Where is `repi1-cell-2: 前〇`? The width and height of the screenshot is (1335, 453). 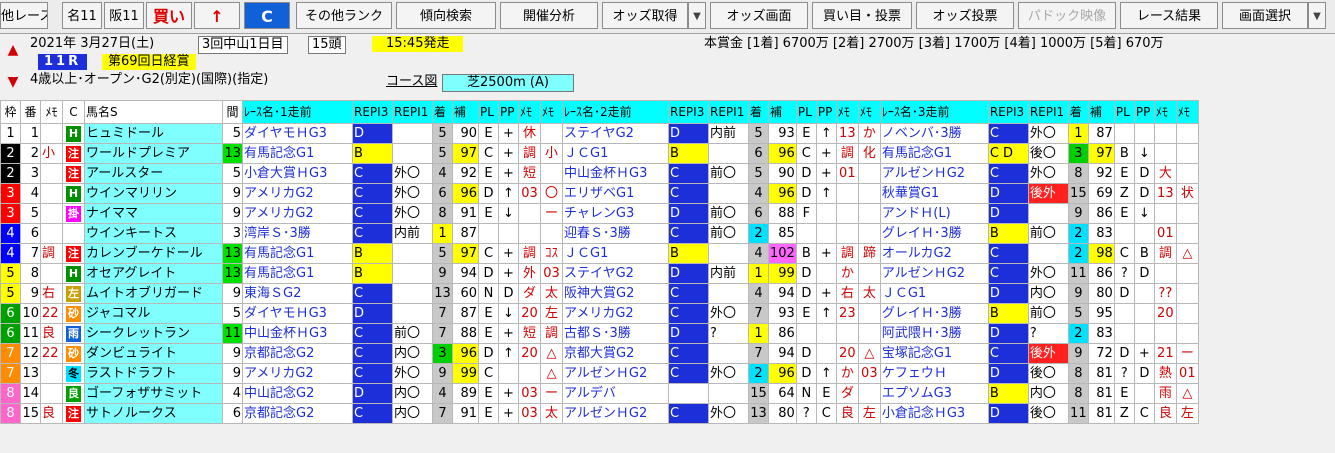 repi1-cell-2: 前〇 is located at coordinates (728, 213).